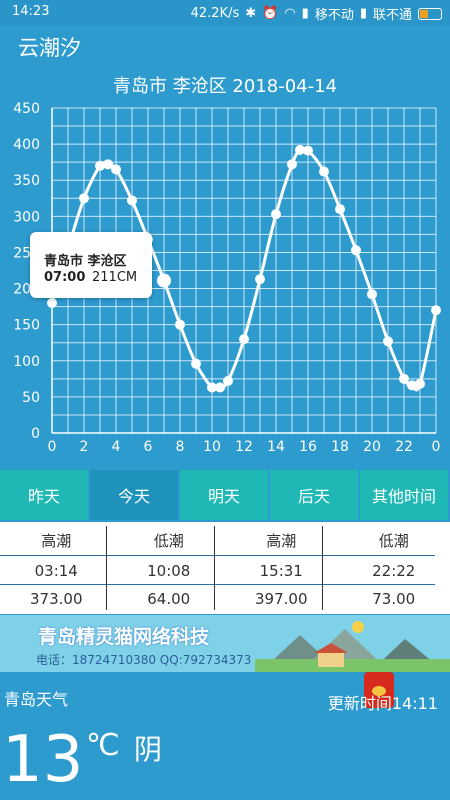 The width and height of the screenshot is (450, 800). I want to click on tab-today: 今天, so click(134, 495).